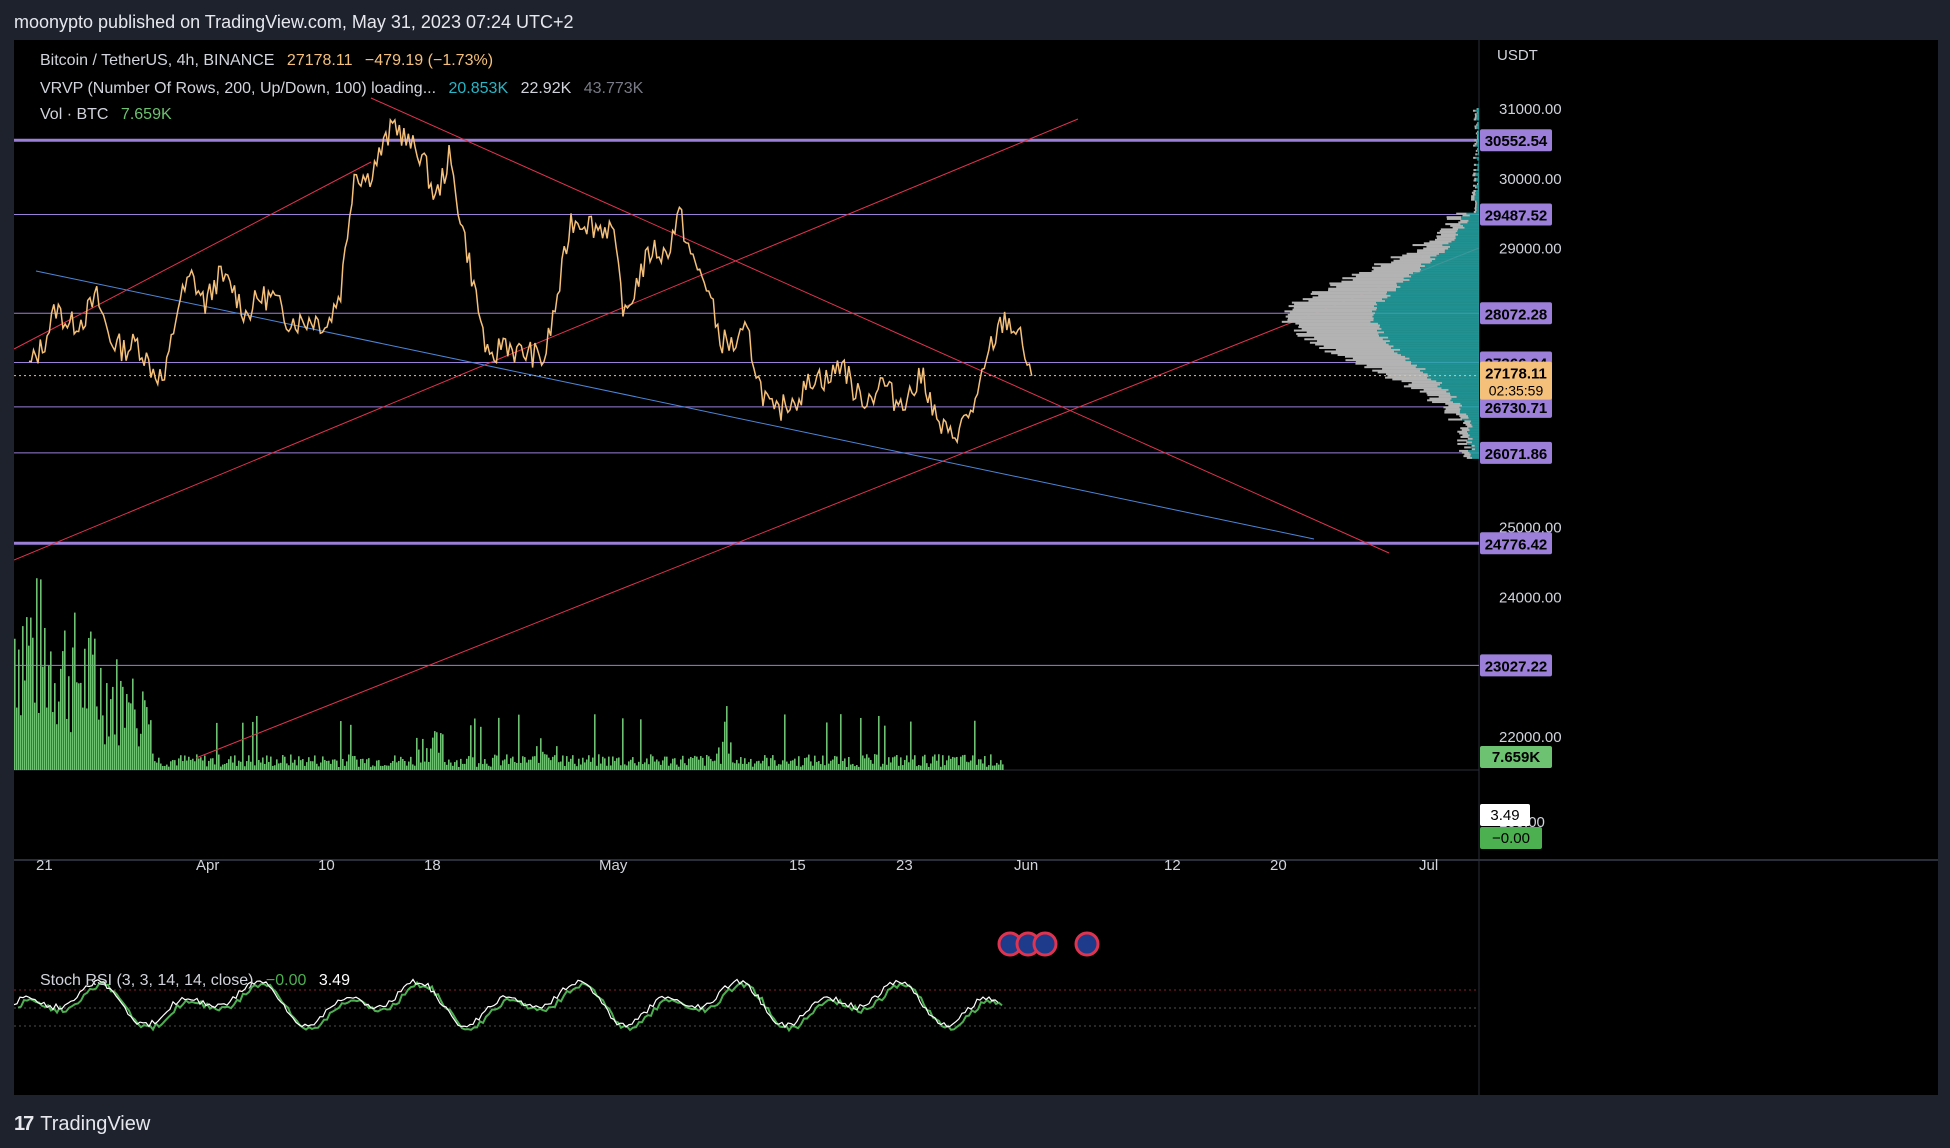 Image resolution: width=1950 pixels, height=1148 pixels. I want to click on time-axis-label: 15, so click(797, 865).